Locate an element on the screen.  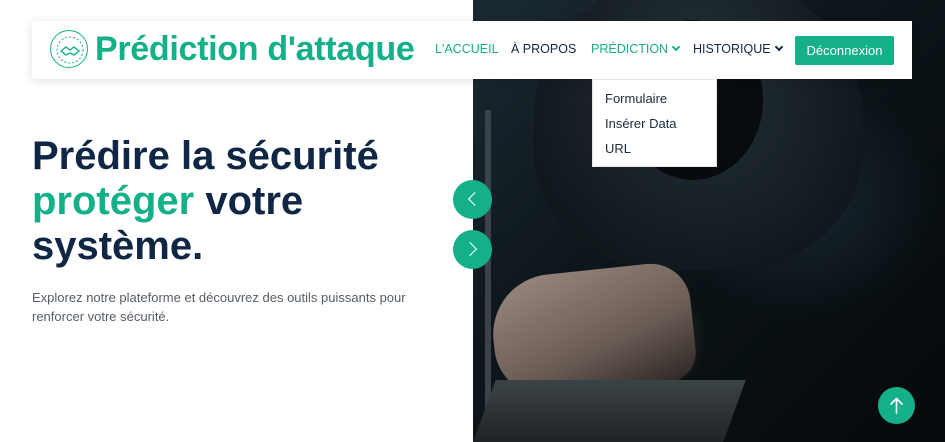
back-to-top-button is located at coordinates (896, 405).